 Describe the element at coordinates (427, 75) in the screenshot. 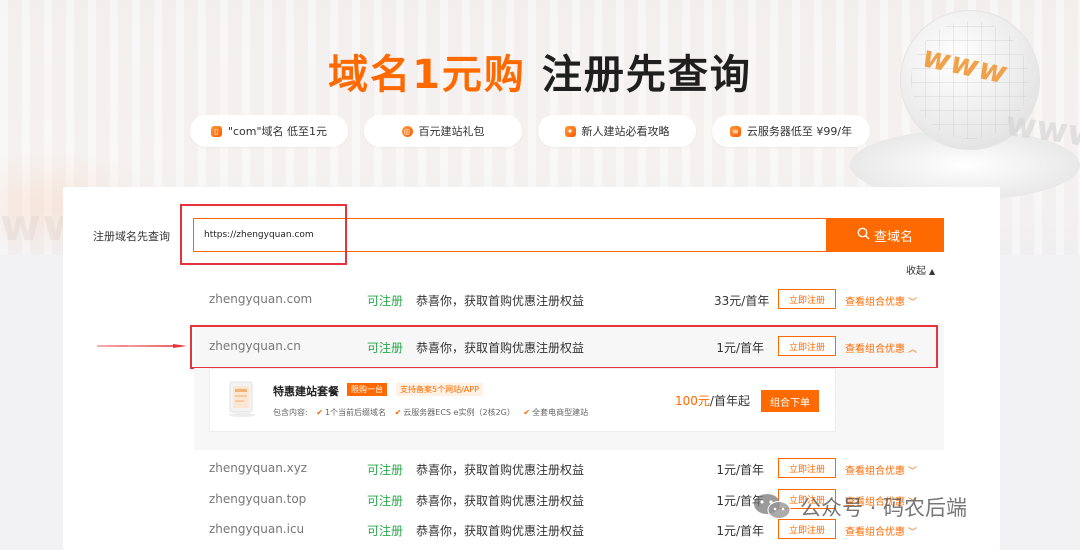

I see `hero-title-accent: 域名1元购` at that location.